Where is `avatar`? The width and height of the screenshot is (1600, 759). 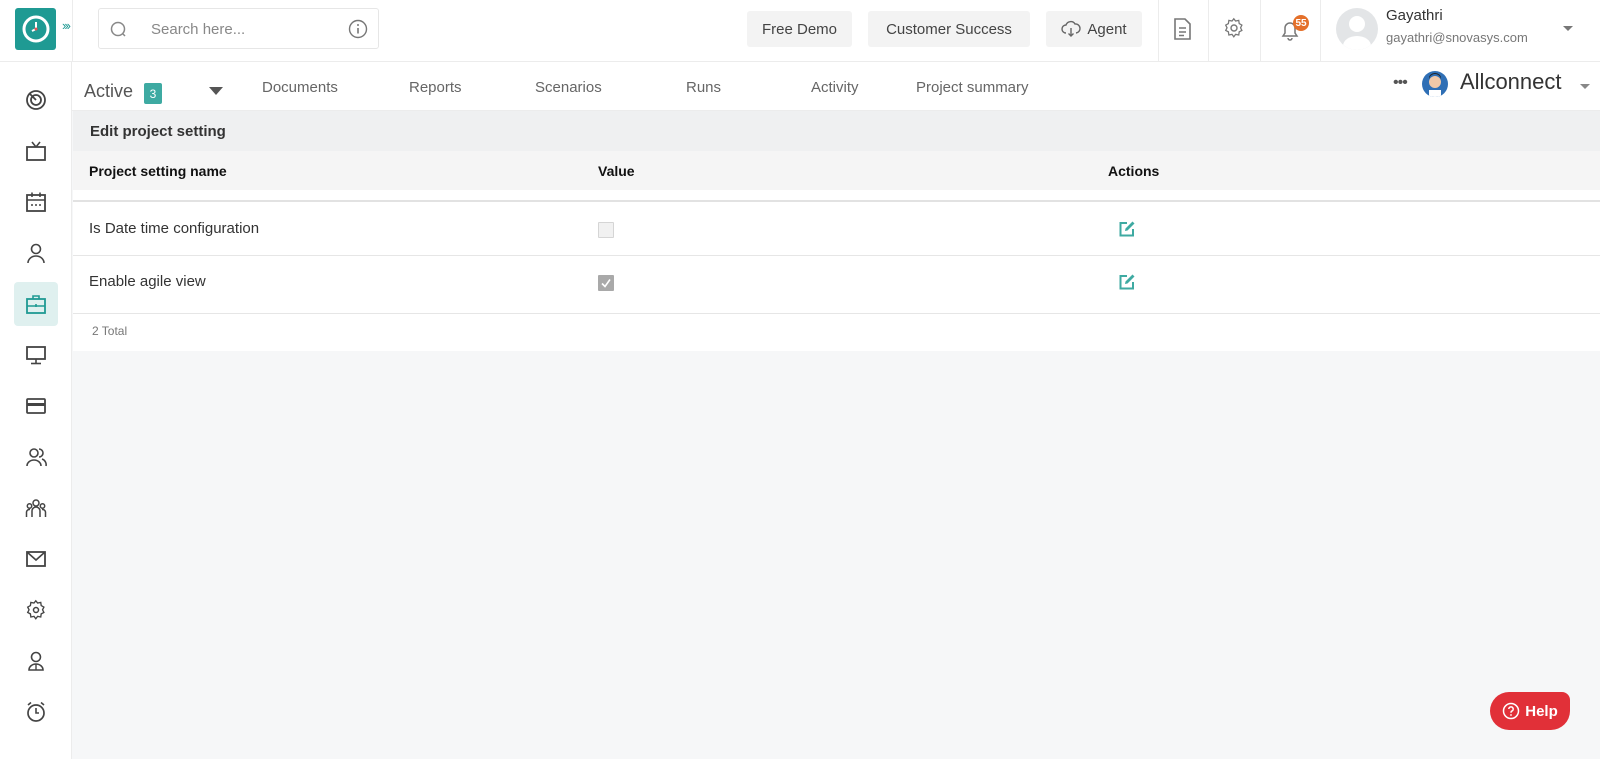 avatar is located at coordinates (1357, 29).